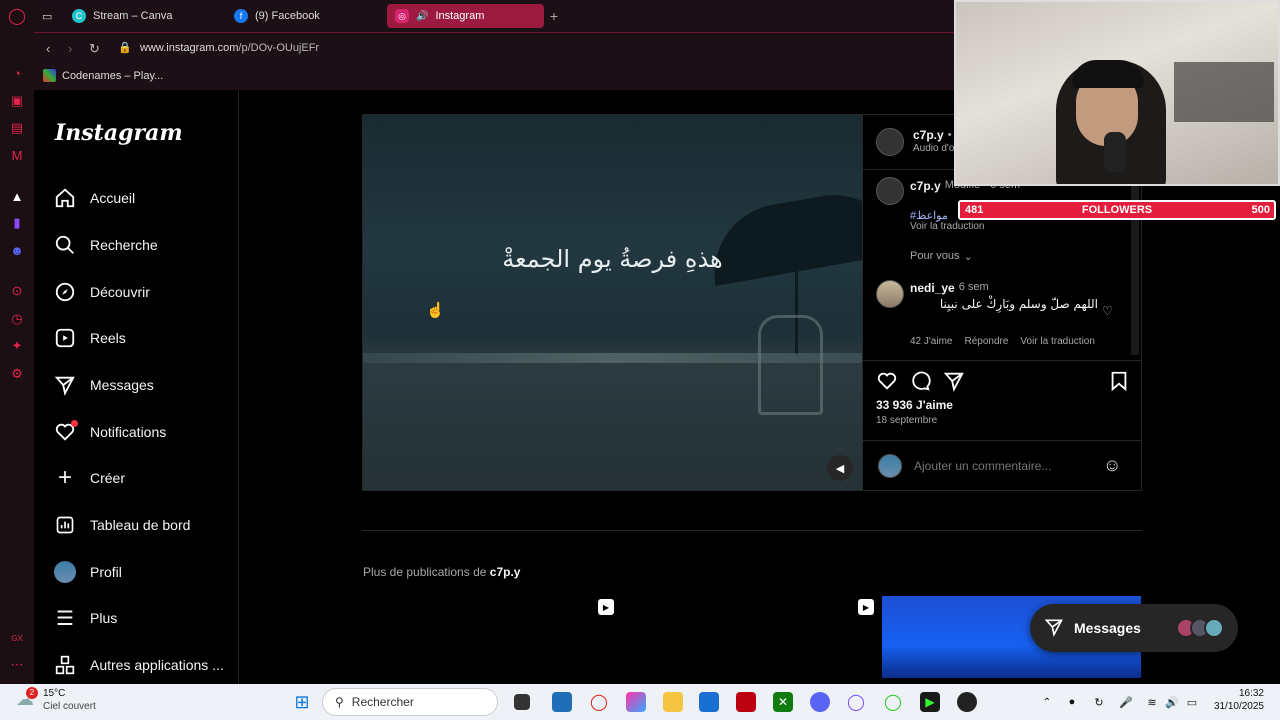  Describe the element at coordinates (562, 702) in the screenshot. I see `widgets-icon` at that location.